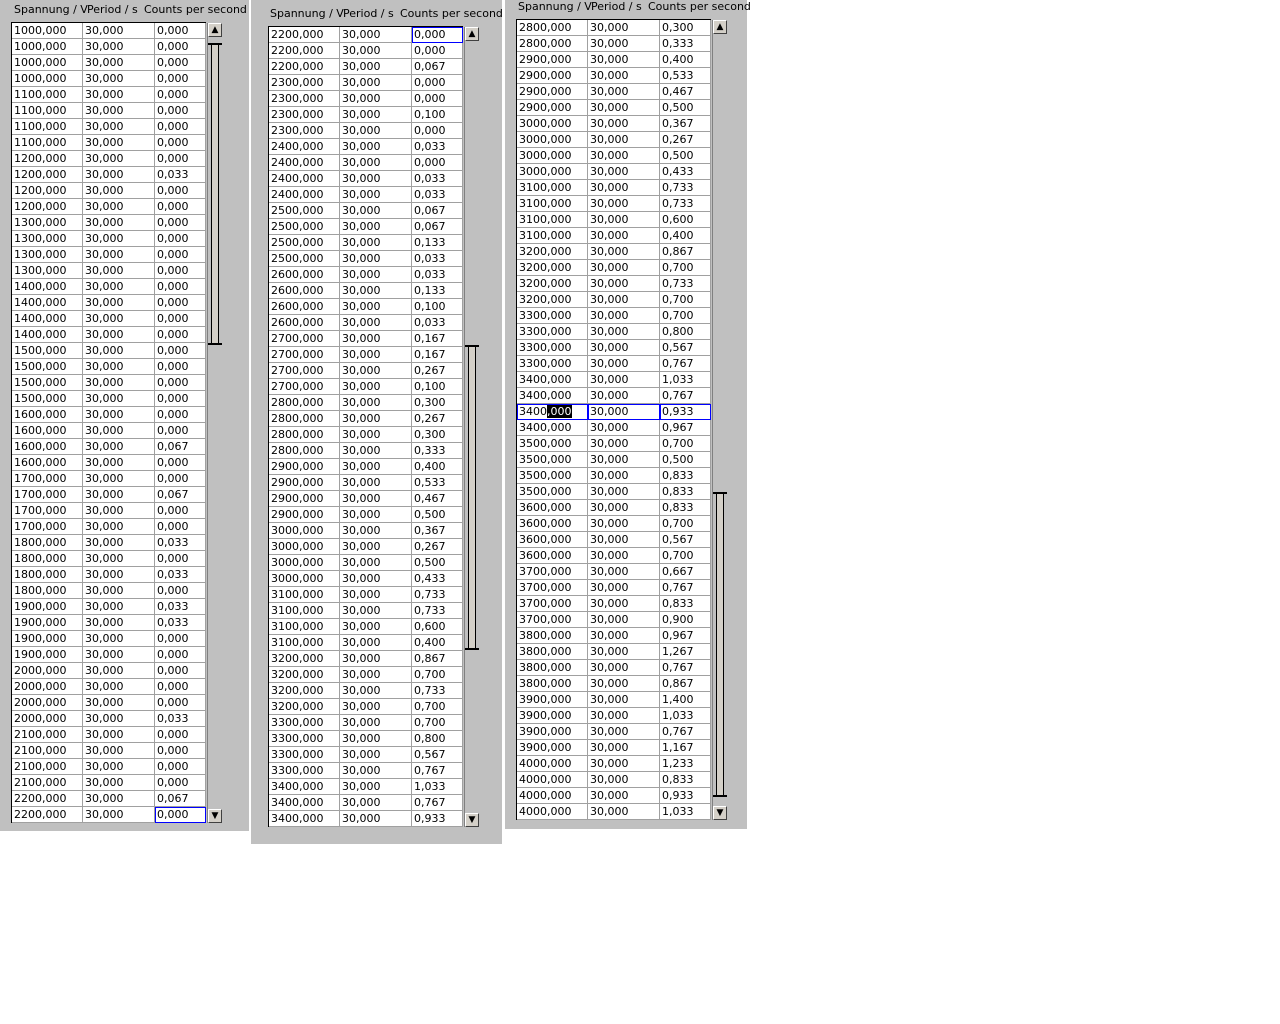 The image size is (1280, 1024). Describe the element at coordinates (47, 431) in the screenshot. I see `voltage-cell: 1600,000` at that location.